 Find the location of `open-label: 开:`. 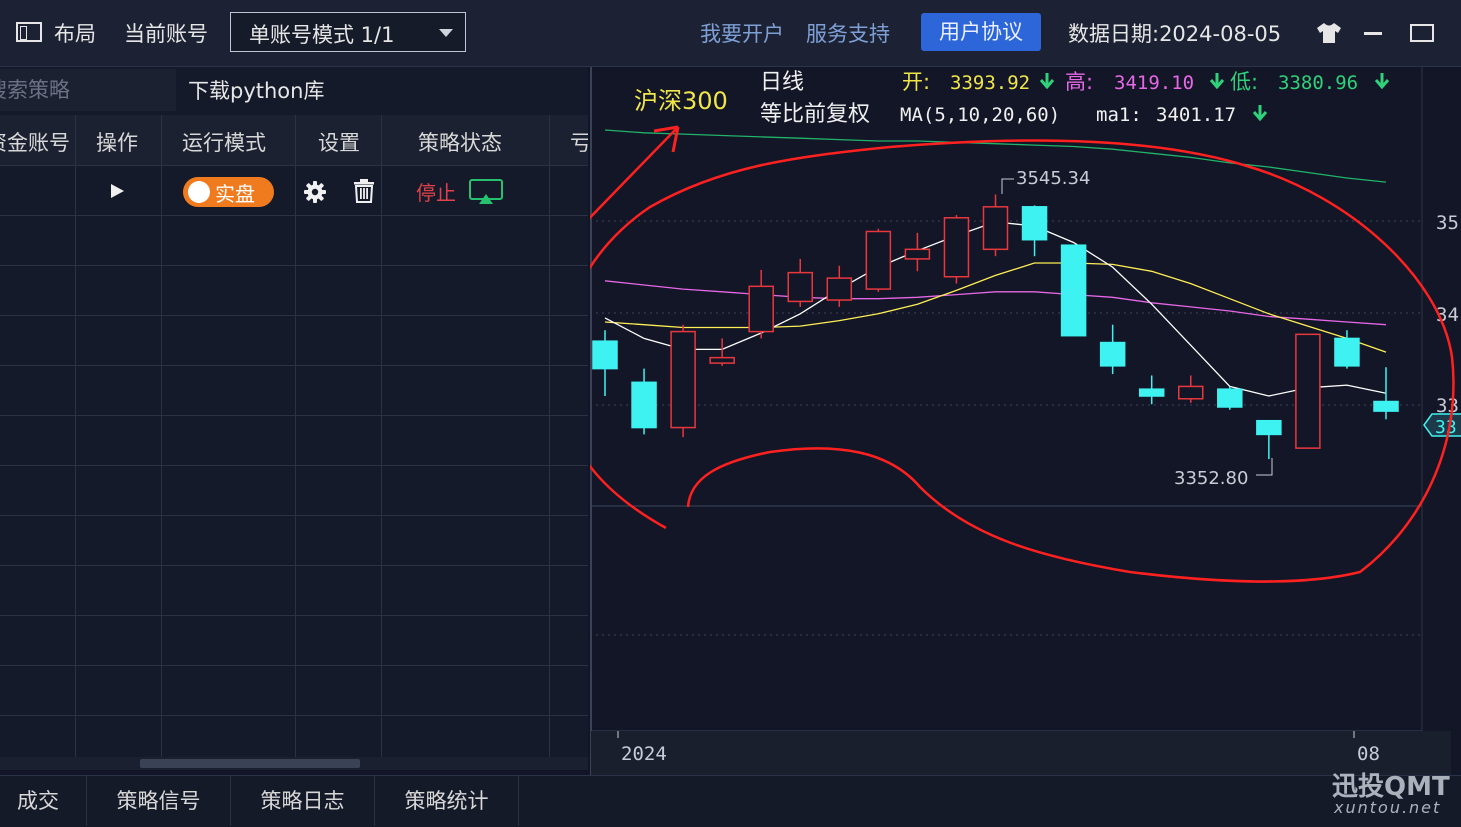

open-label: 开: is located at coordinates (916, 82).